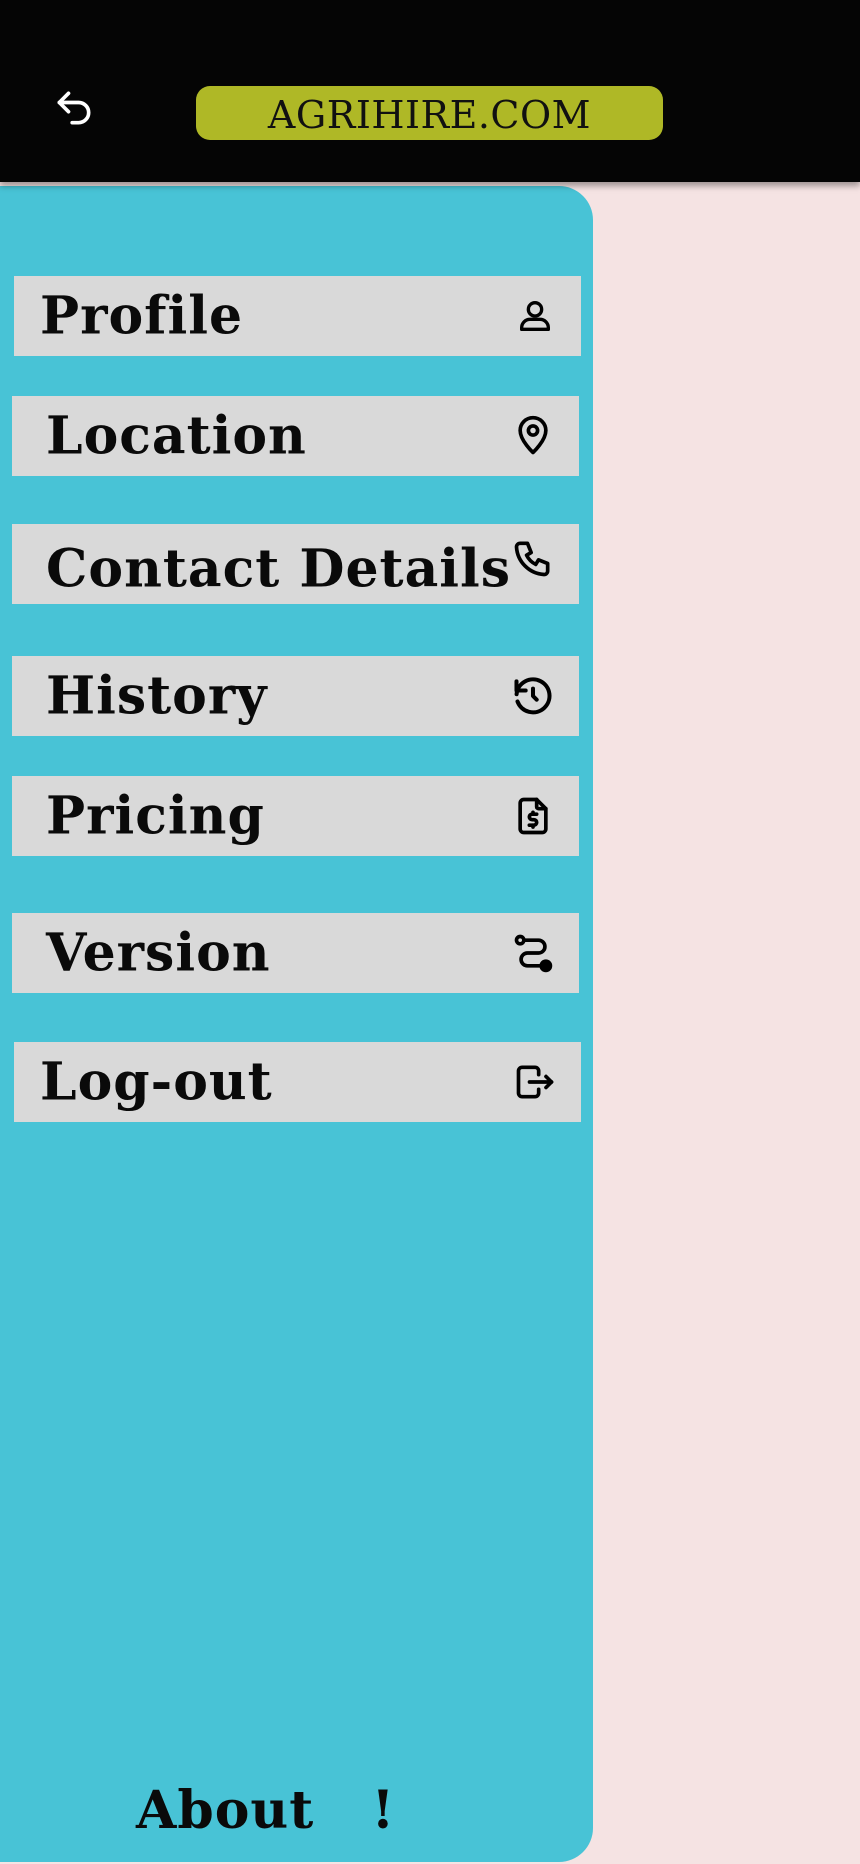 This screenshot has width=860, height=1864. I want to click on route-icon, so click(533, 953).